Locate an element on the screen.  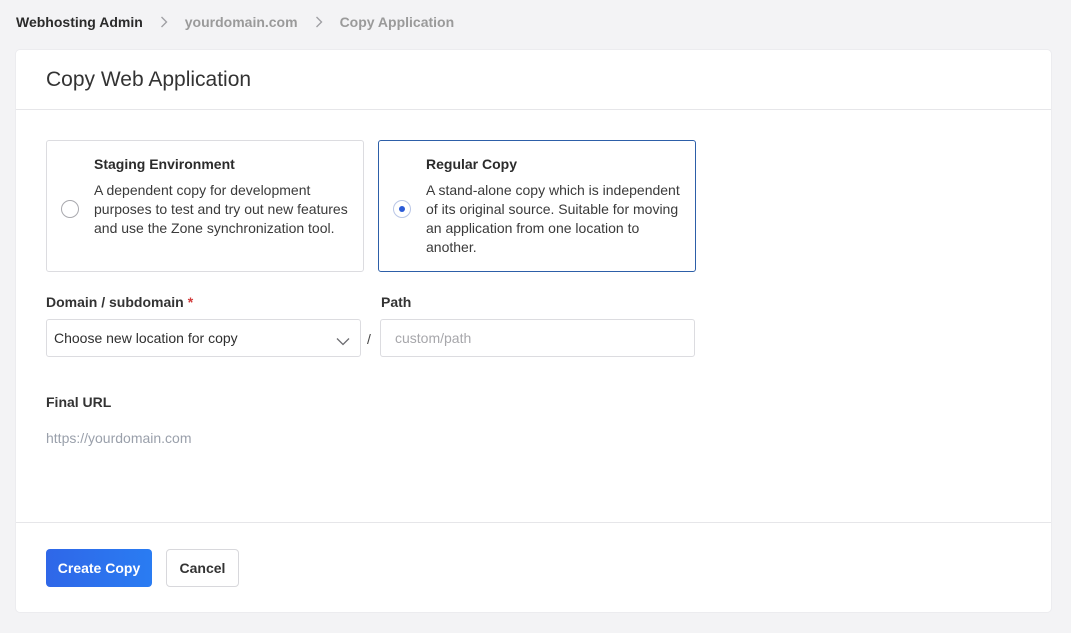
required-marker: * is located at coordinates (190, 302).